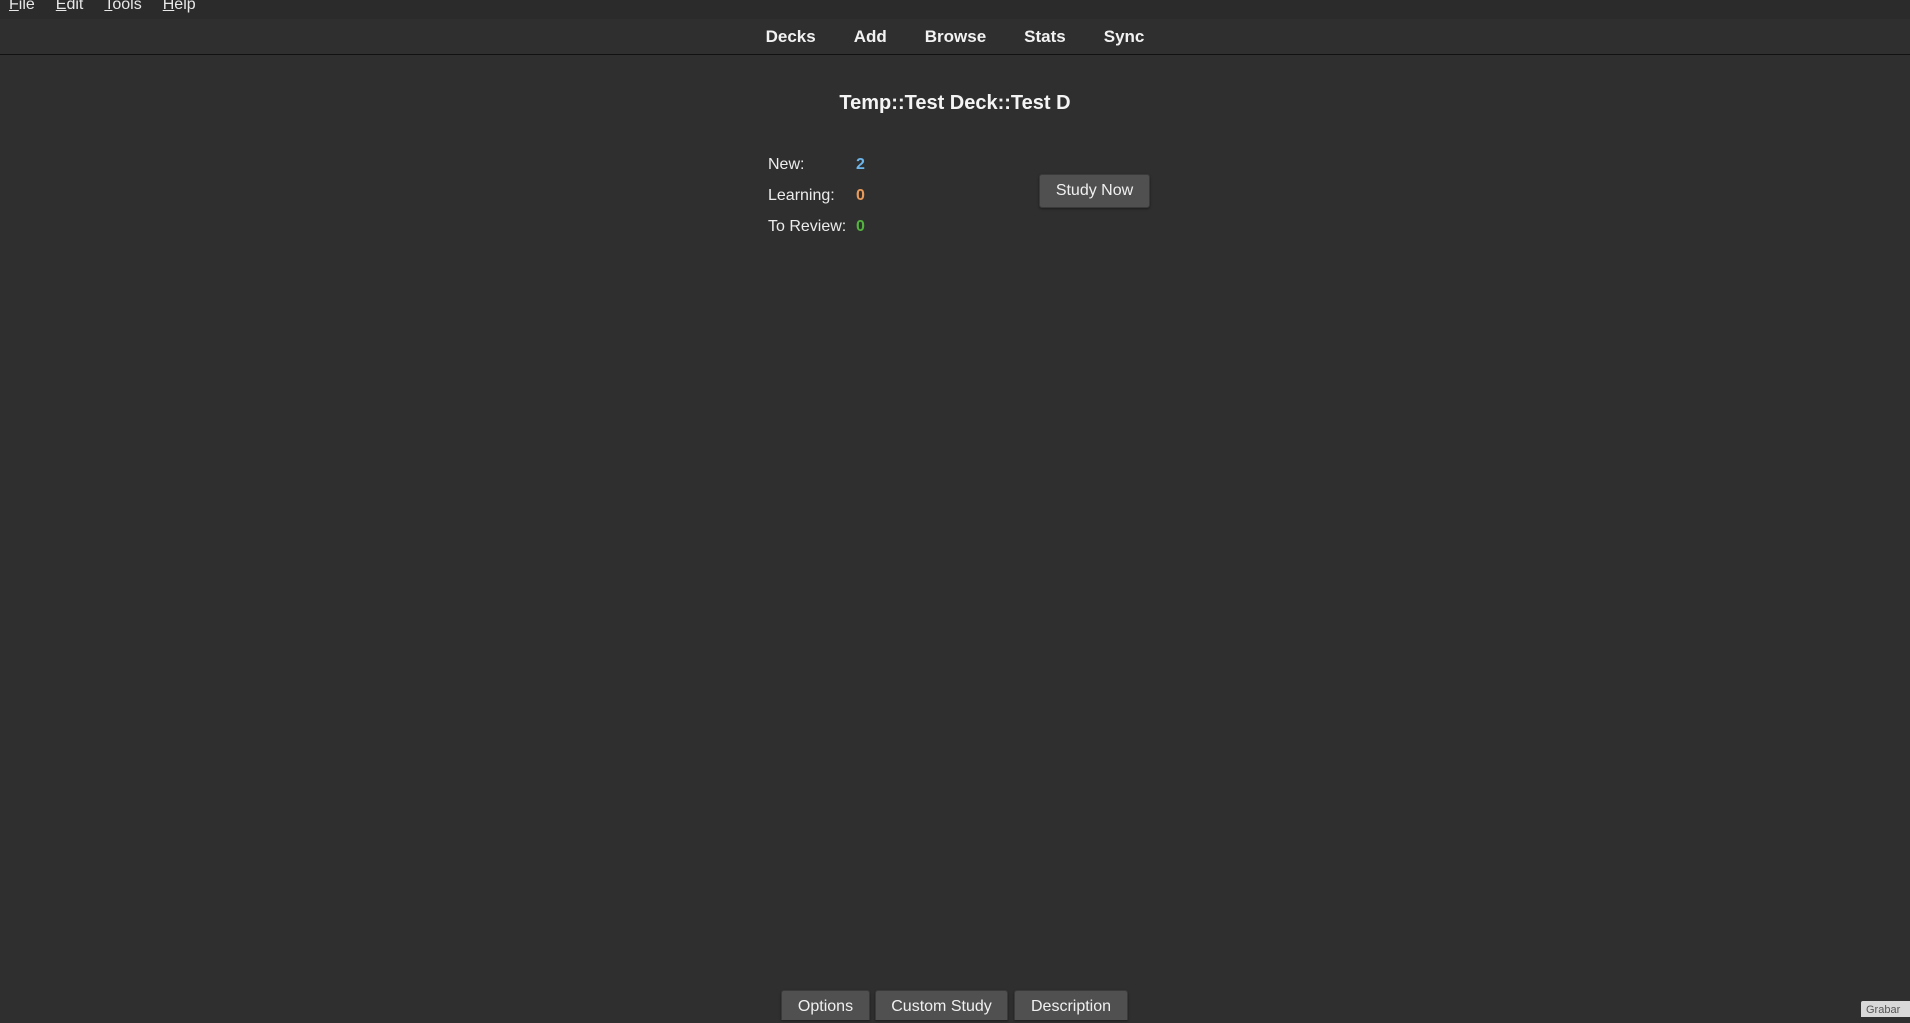 Image resolution: width=1910 pixels, height=1023 pixels. Describe the element at coordinates (870, 37) in the screenshot. I see `toolbar-add-link: Add` at that location.